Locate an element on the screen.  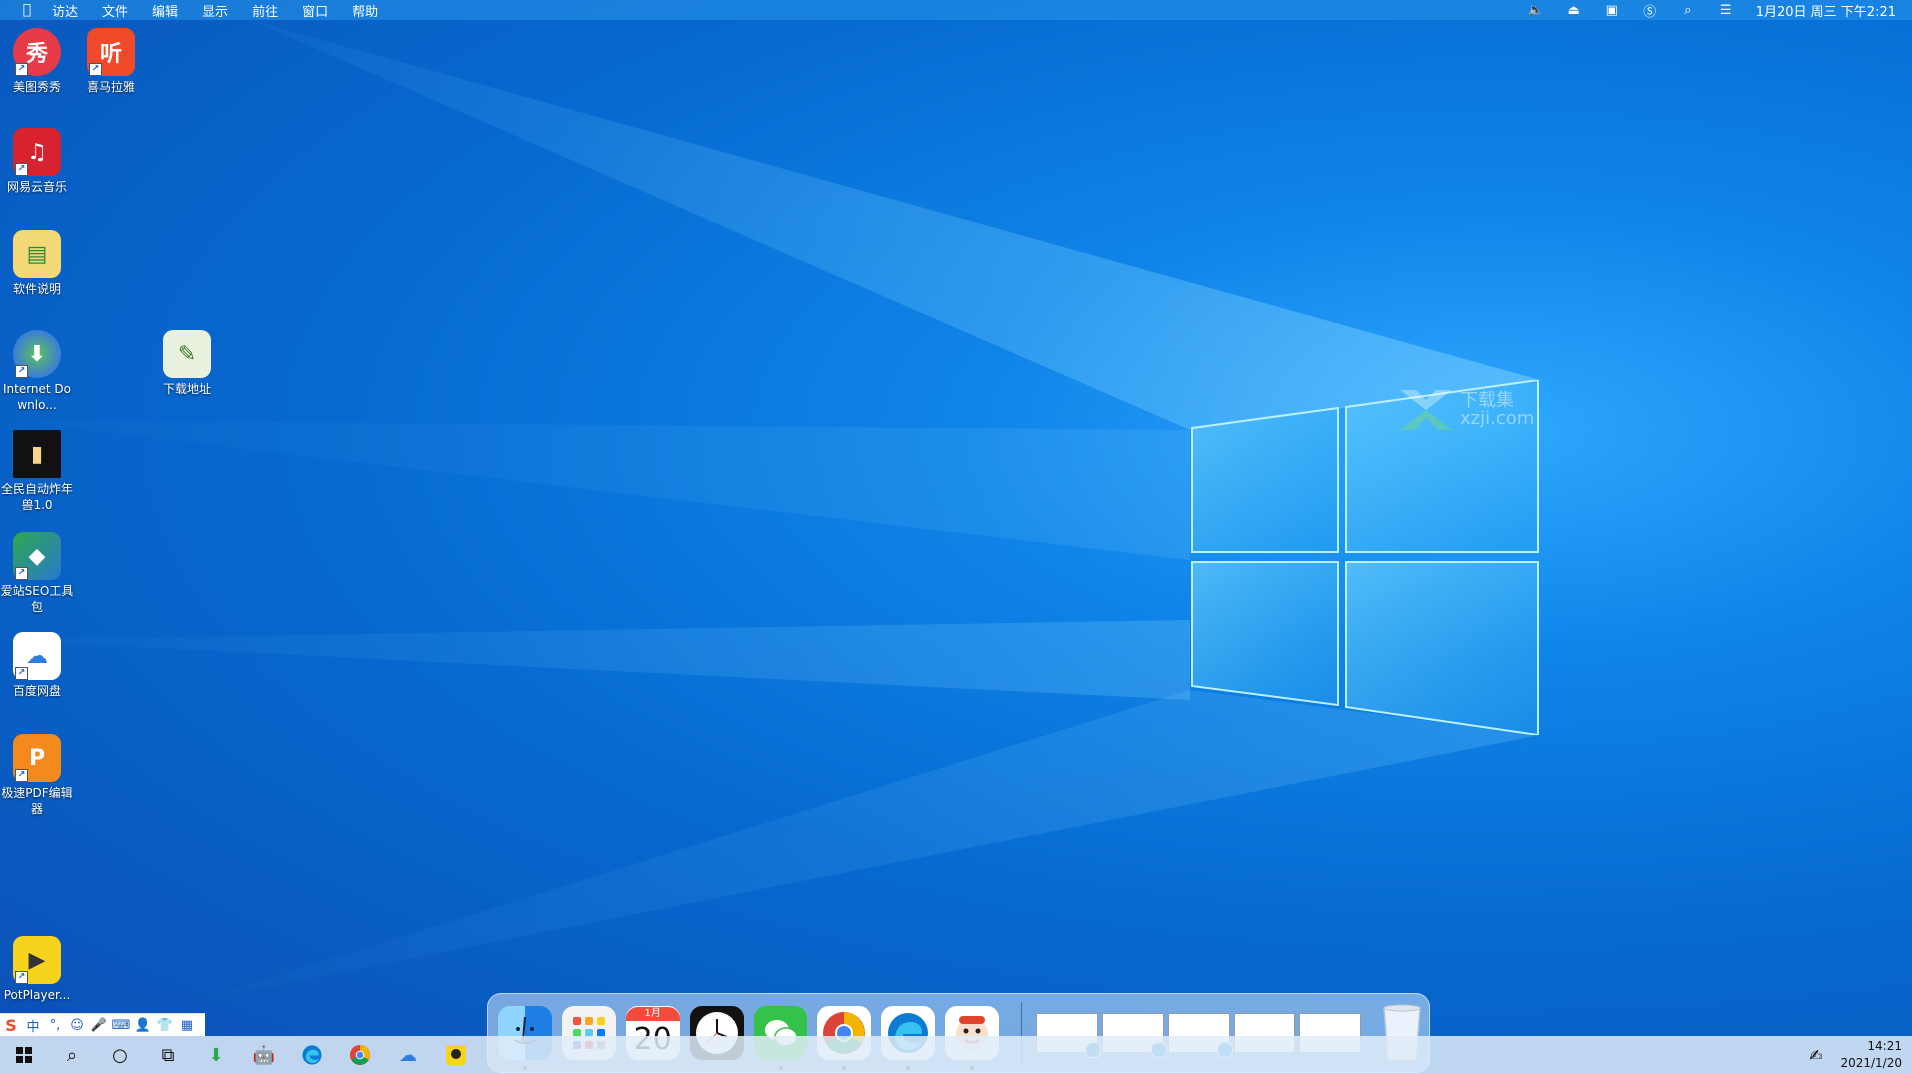
taskbar-time: 14:21 is located at coordinates (1884, 1046).